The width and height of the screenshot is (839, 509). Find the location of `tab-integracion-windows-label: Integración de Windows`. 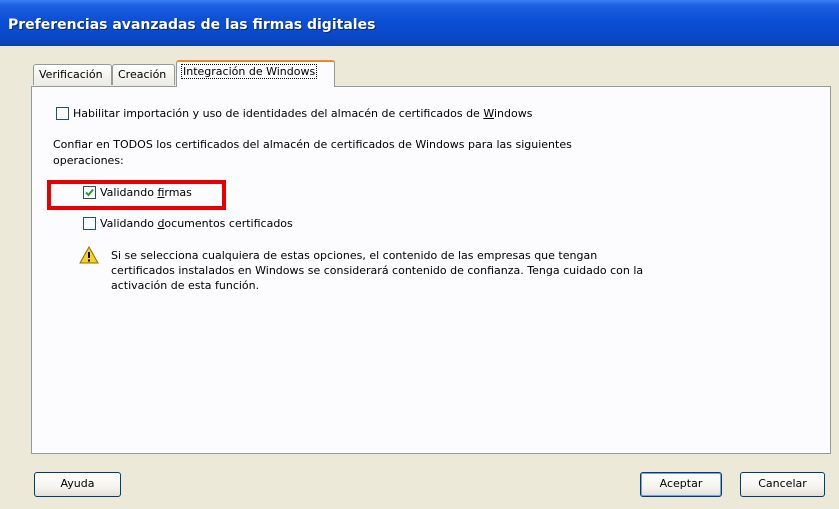

tab-integracion-windows-label: Integración de Windows is located at coordinates (249, 71).